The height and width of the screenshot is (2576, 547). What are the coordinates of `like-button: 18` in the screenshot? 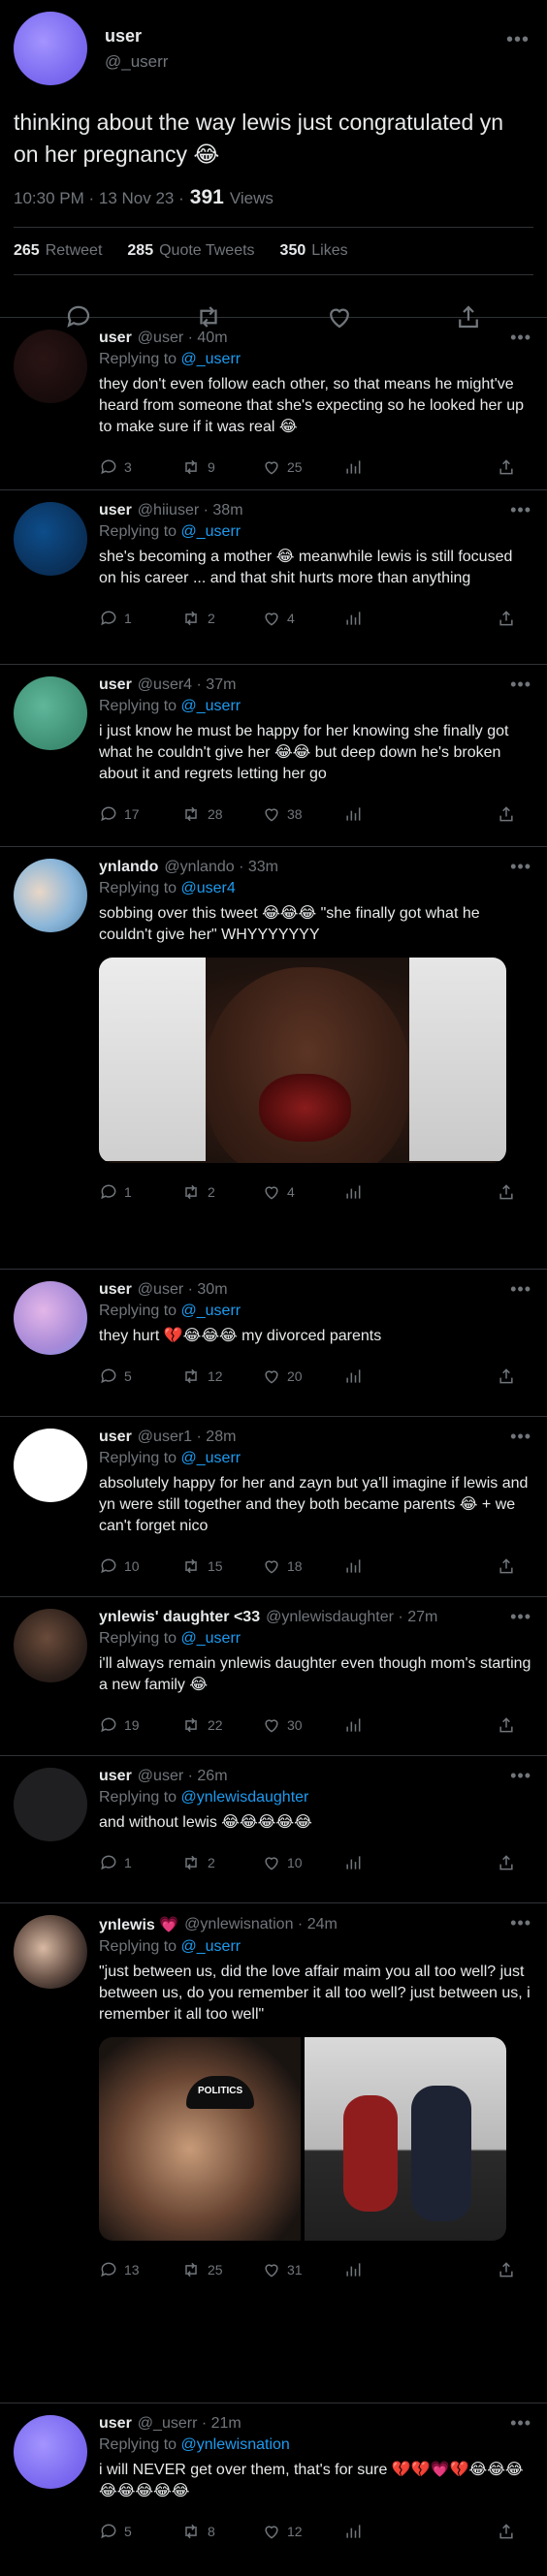 It's located at (302, 1566).